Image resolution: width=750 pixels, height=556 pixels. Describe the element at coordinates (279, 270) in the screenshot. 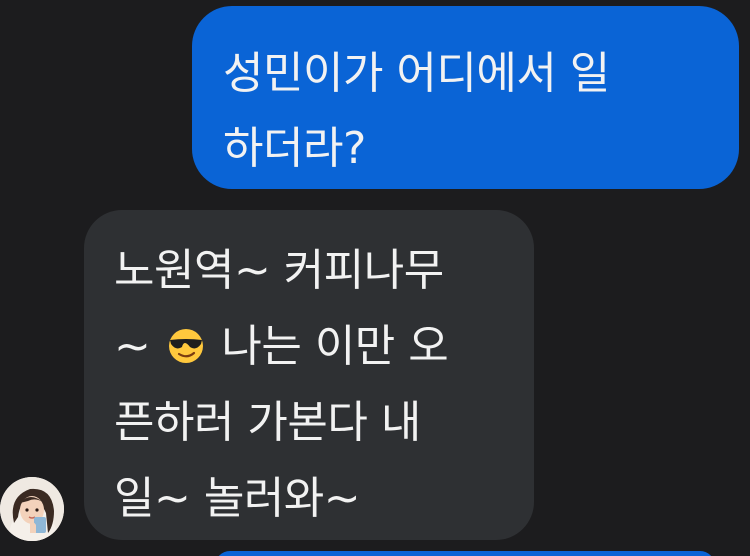

I see `message-text-line: 노원역~ 커피나무` at that location.